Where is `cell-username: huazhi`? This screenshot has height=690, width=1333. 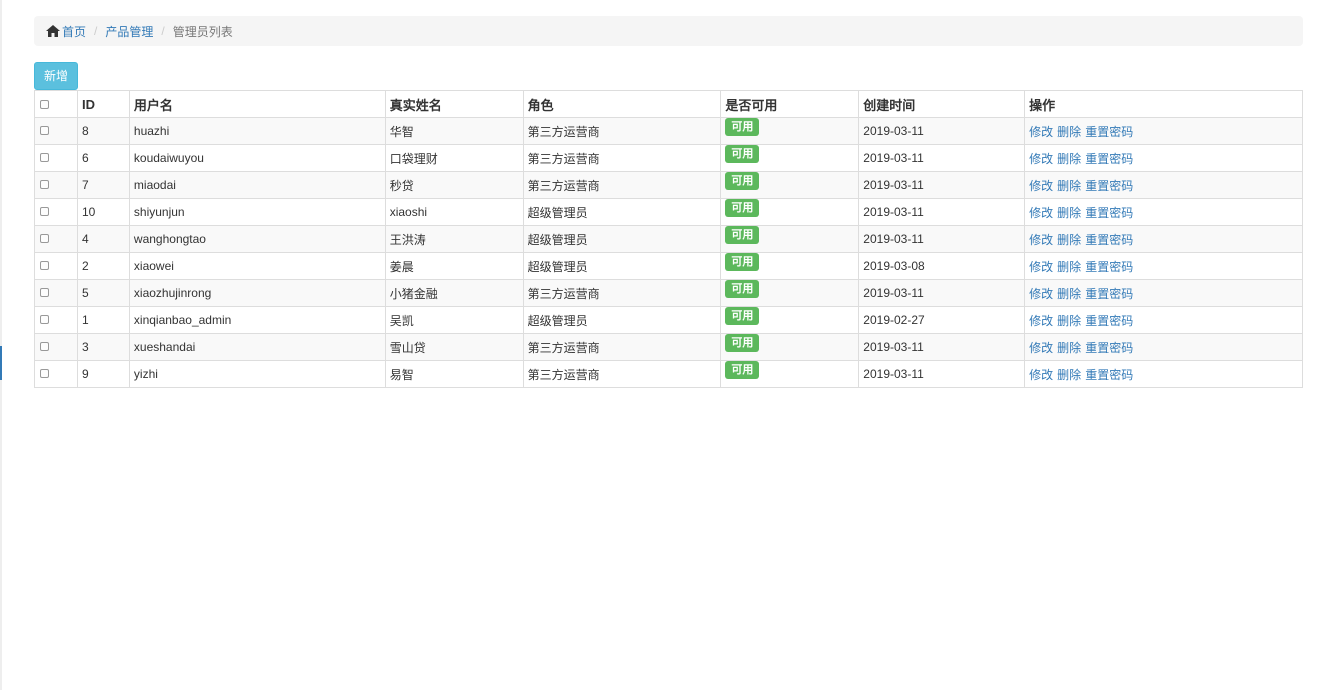
cell-username: huazhi is located at coordinates (257, 131).